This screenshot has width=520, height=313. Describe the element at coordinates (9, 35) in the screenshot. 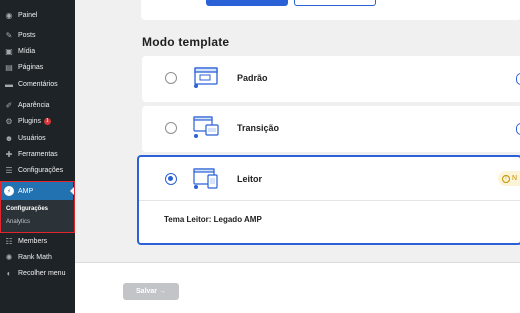

I see `pin-icon: ✎` at that location.